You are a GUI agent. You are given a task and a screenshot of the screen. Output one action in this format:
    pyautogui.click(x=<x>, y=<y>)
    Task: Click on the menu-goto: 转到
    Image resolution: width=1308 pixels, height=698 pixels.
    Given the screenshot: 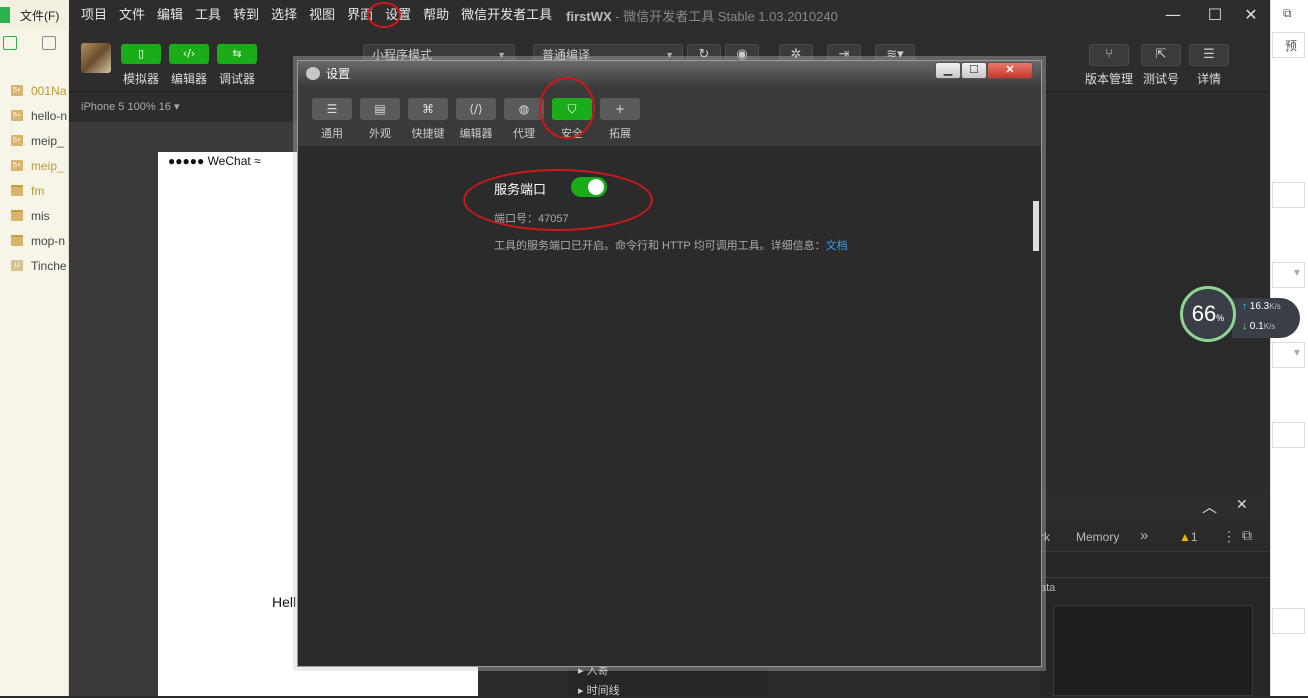 What is the action you would take?
    pyautogui.click(x=246, y=15)
    